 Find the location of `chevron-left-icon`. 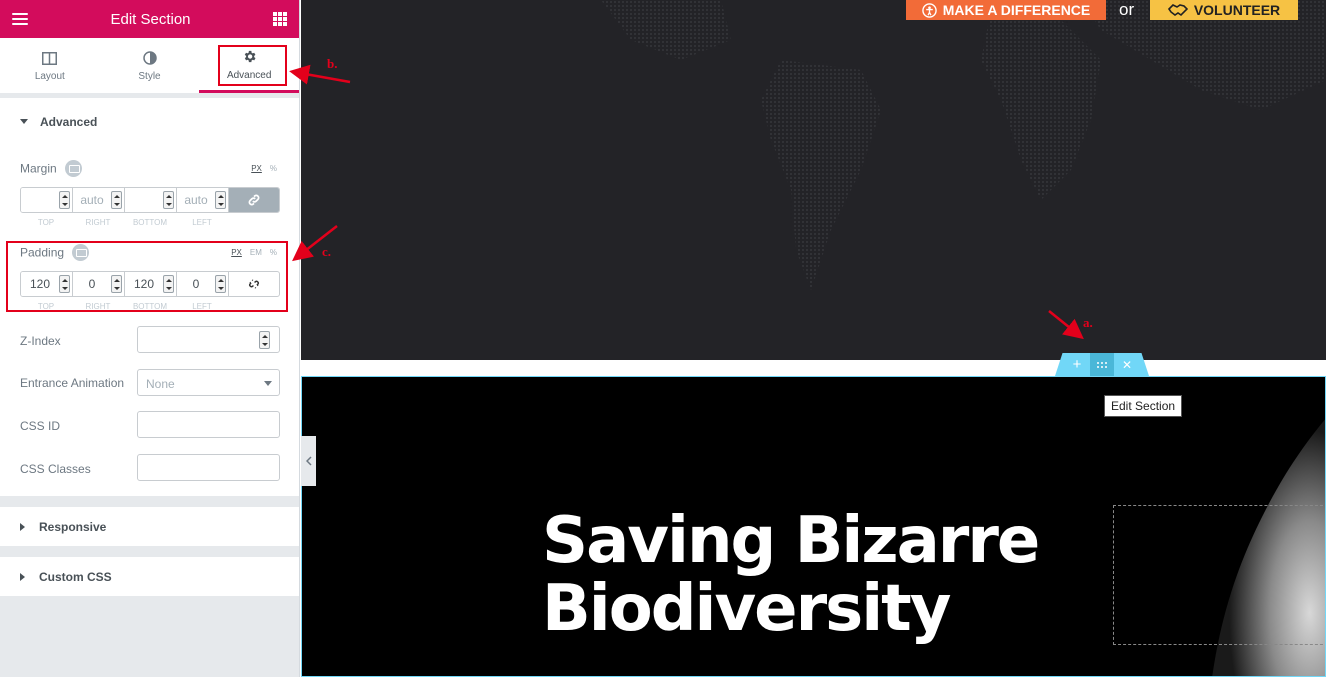

chevron-left-icon is located at coordinates (308, 461).